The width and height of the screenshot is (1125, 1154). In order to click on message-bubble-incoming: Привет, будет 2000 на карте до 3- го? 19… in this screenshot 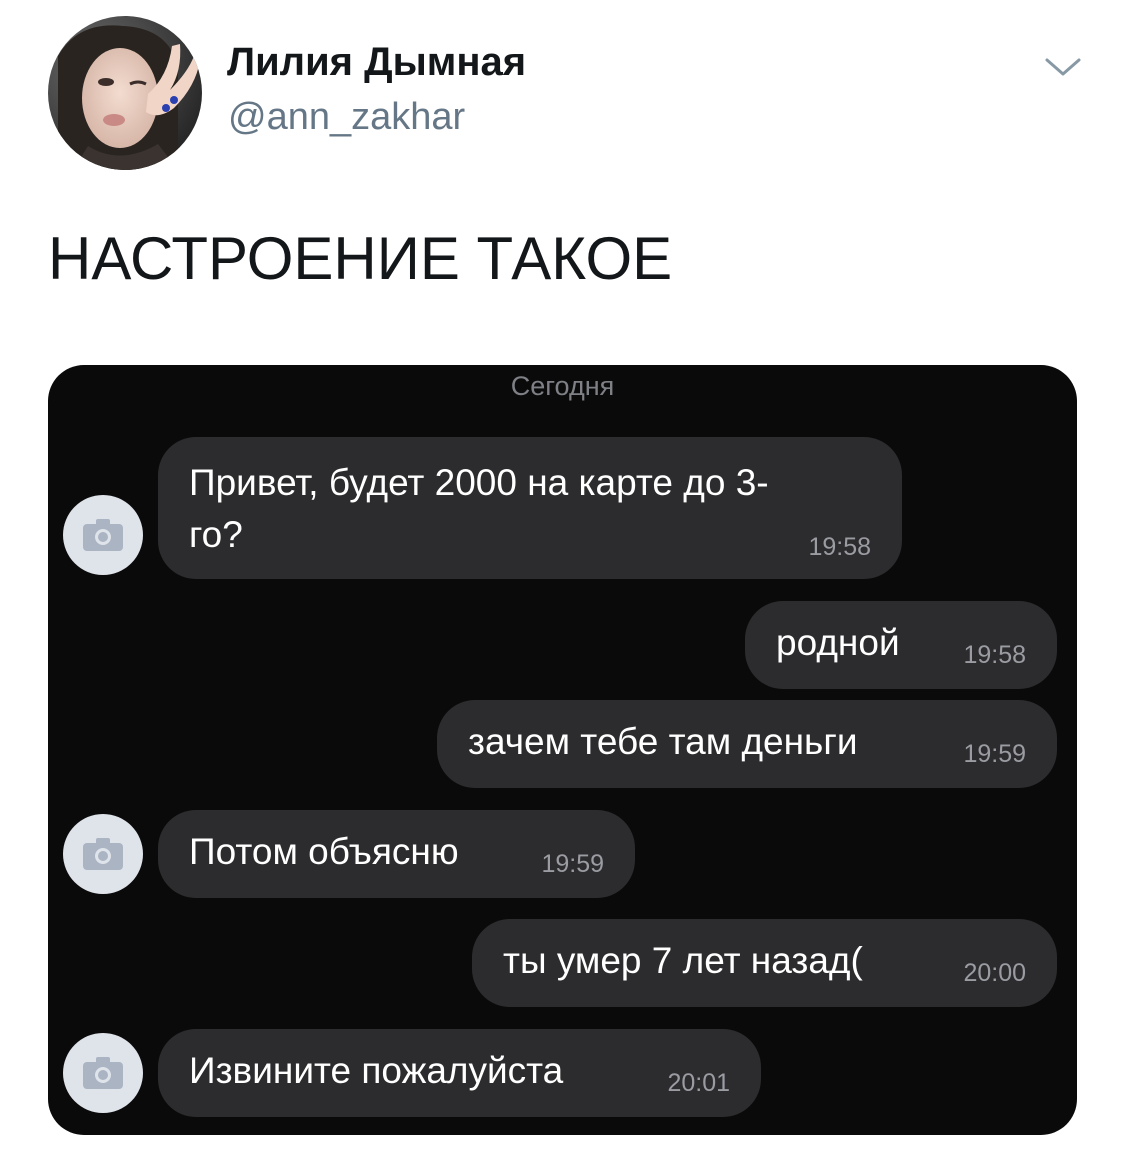, I will do `click(530, 508)`.